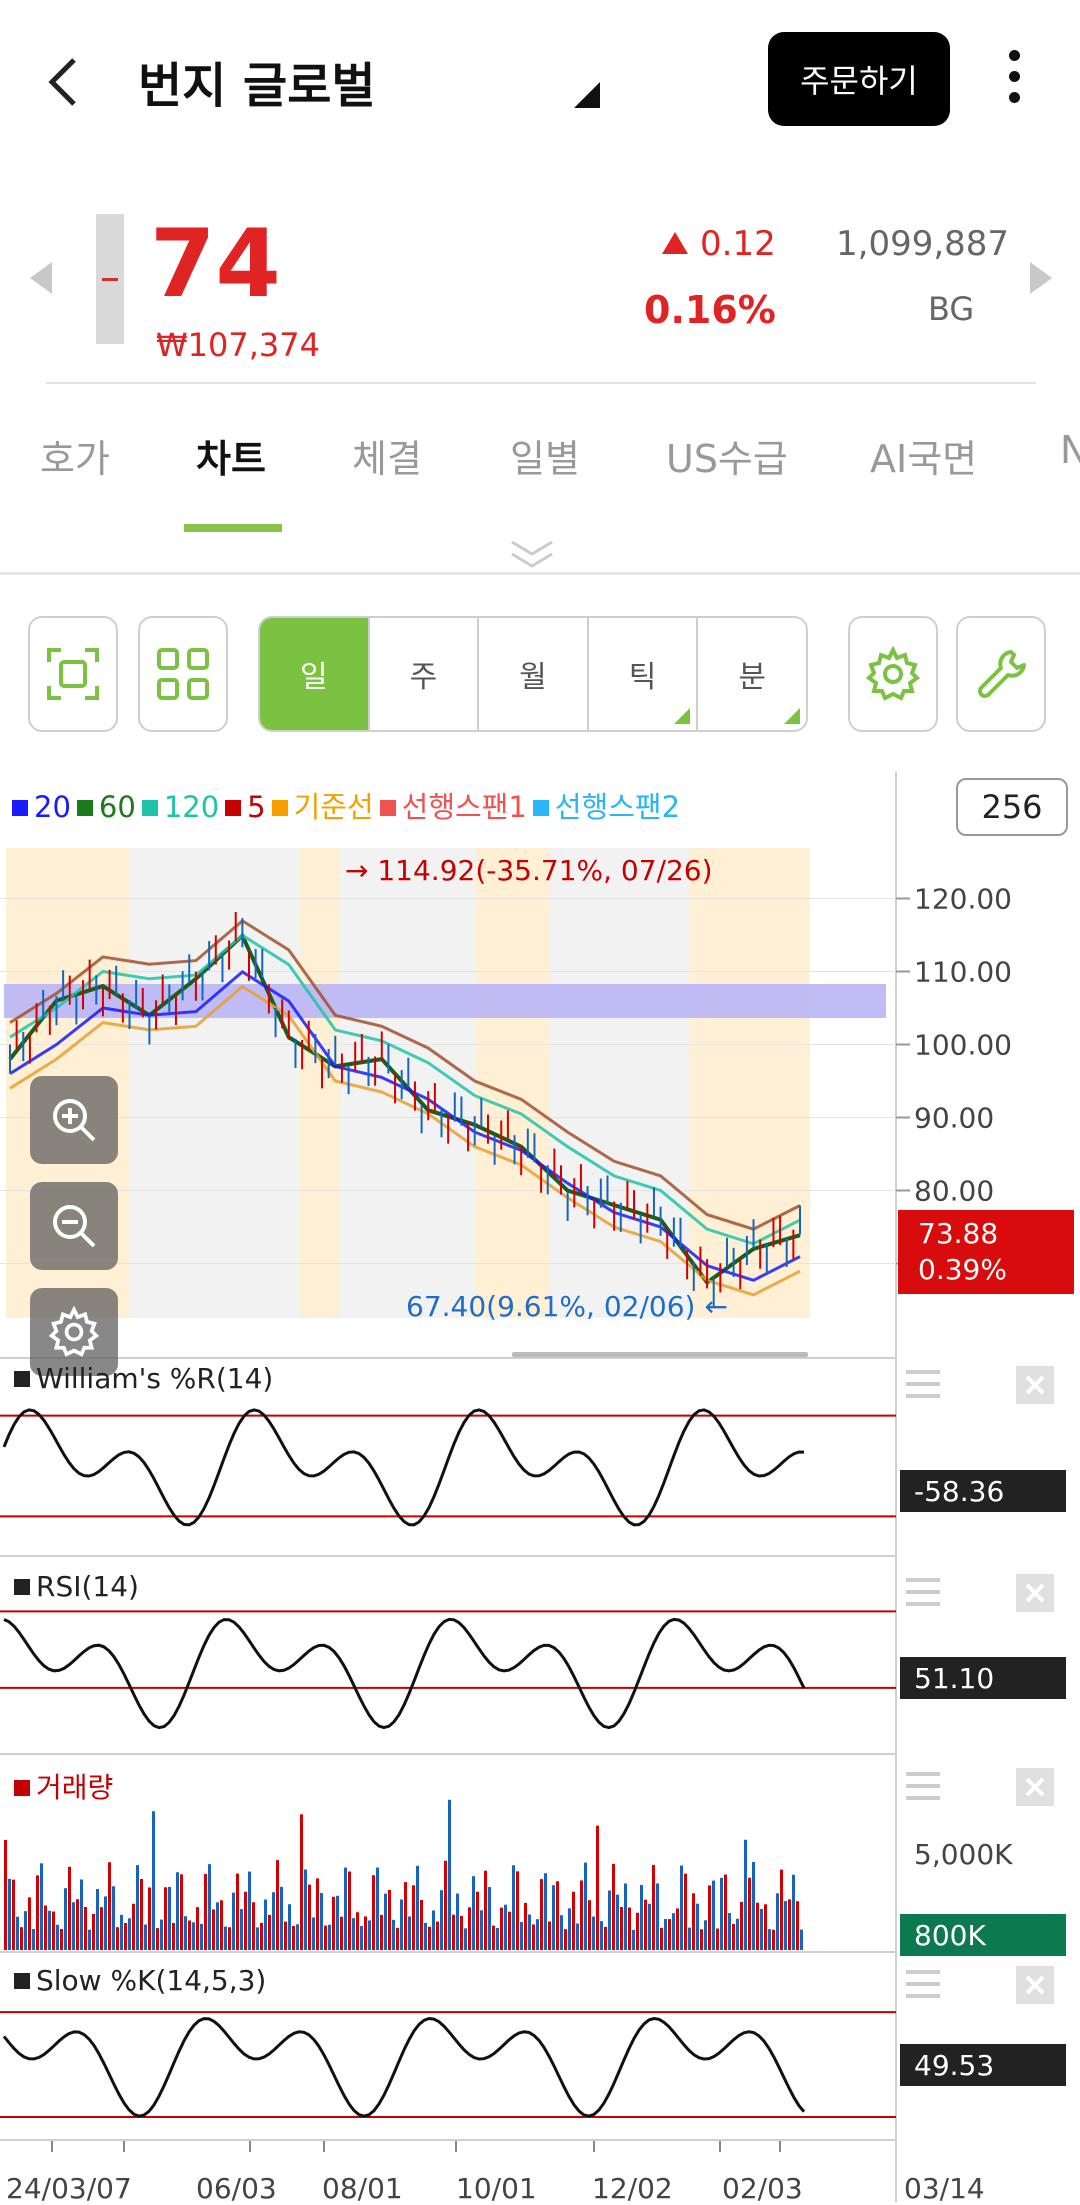 The height and width of the screenshot is (2205, 1080). I want to click on back-icon, so click(64, 82).